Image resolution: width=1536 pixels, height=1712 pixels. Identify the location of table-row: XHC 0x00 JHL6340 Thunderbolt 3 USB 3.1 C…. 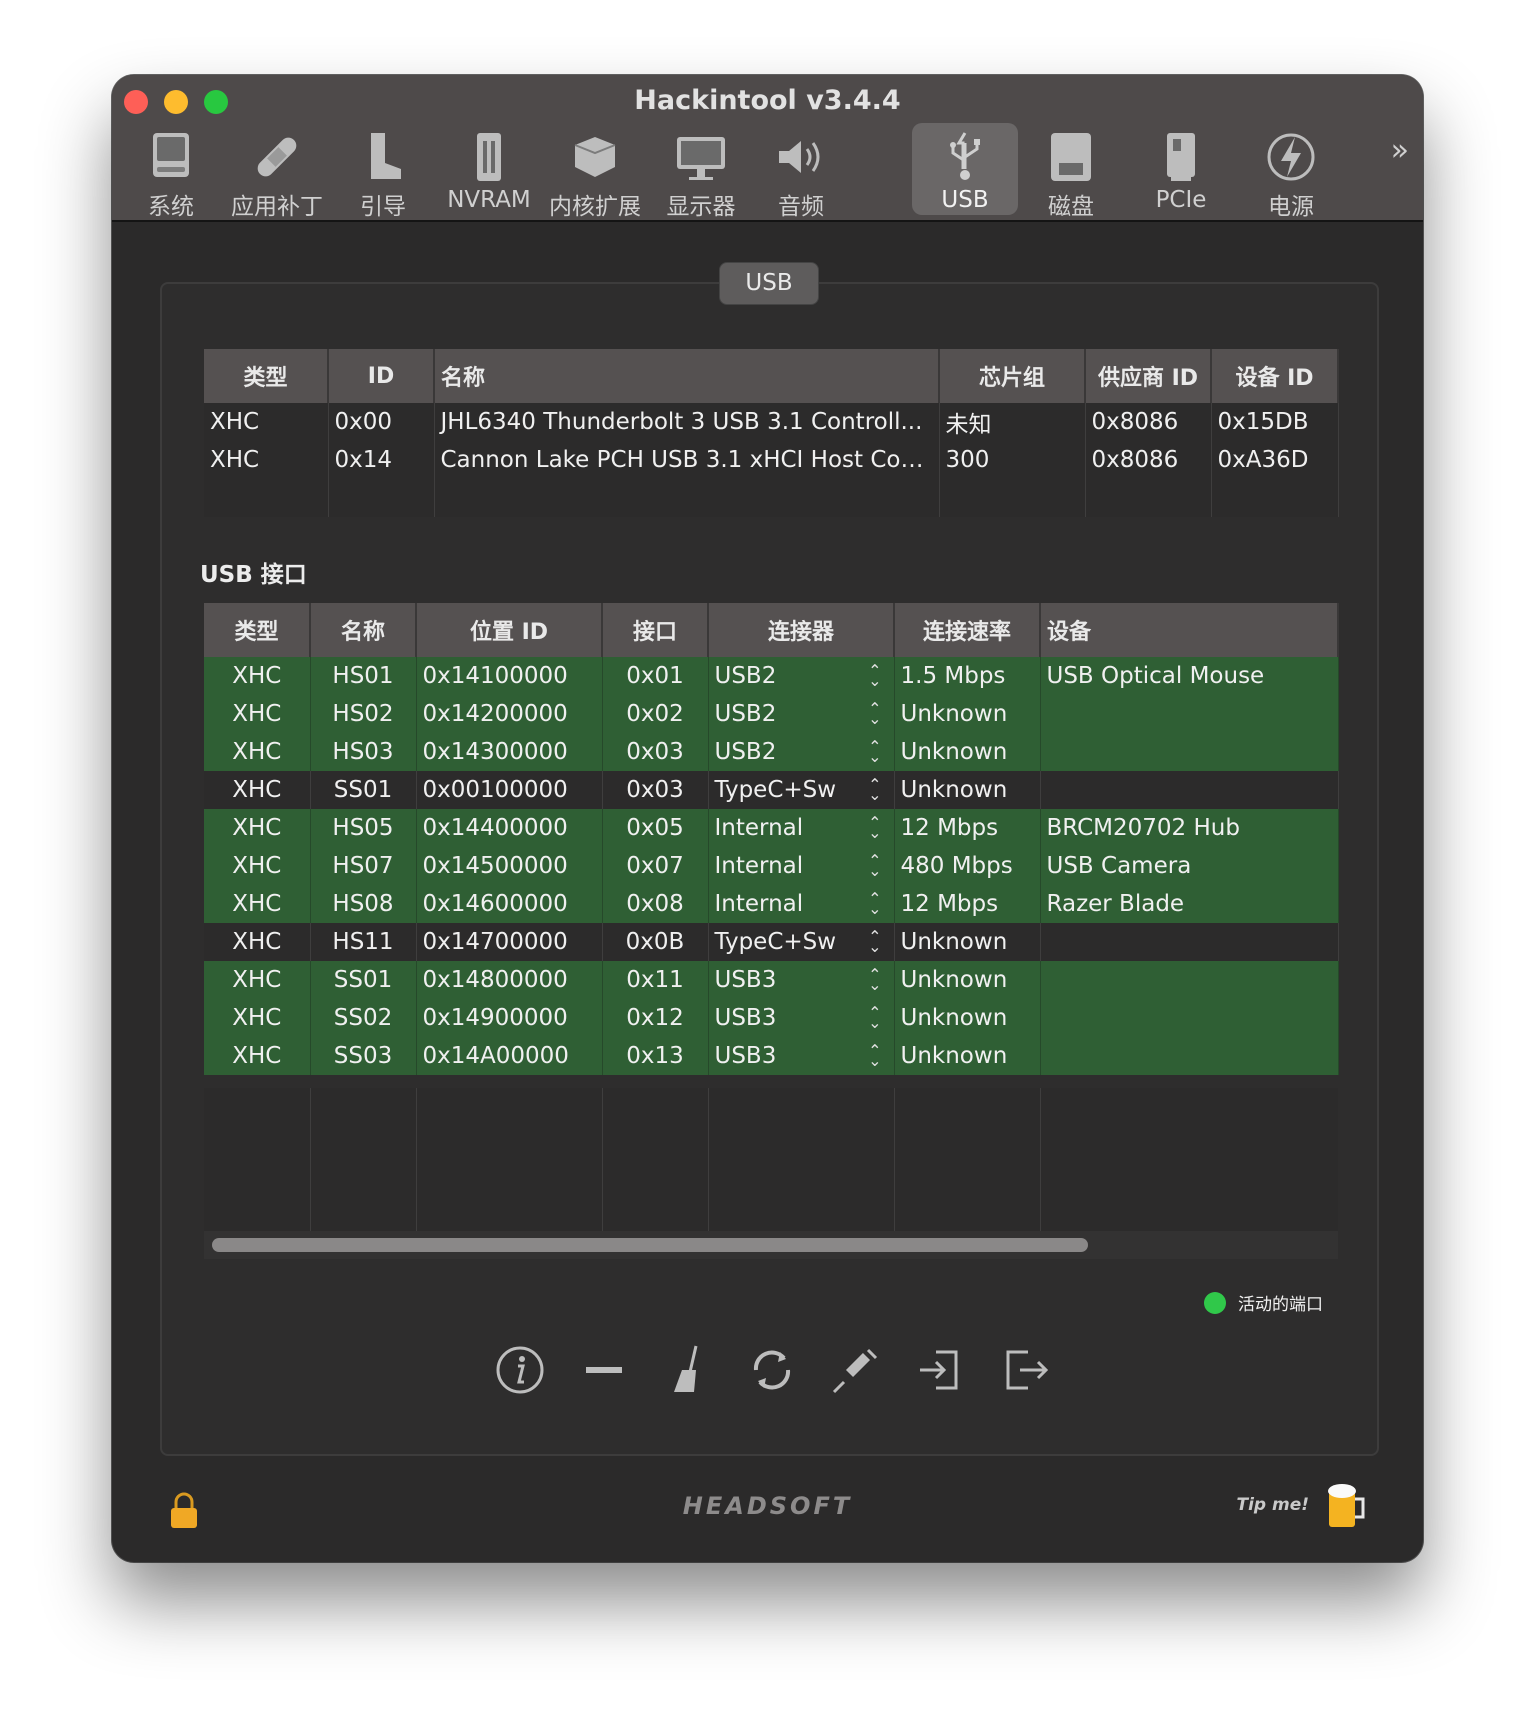
(771, 422).